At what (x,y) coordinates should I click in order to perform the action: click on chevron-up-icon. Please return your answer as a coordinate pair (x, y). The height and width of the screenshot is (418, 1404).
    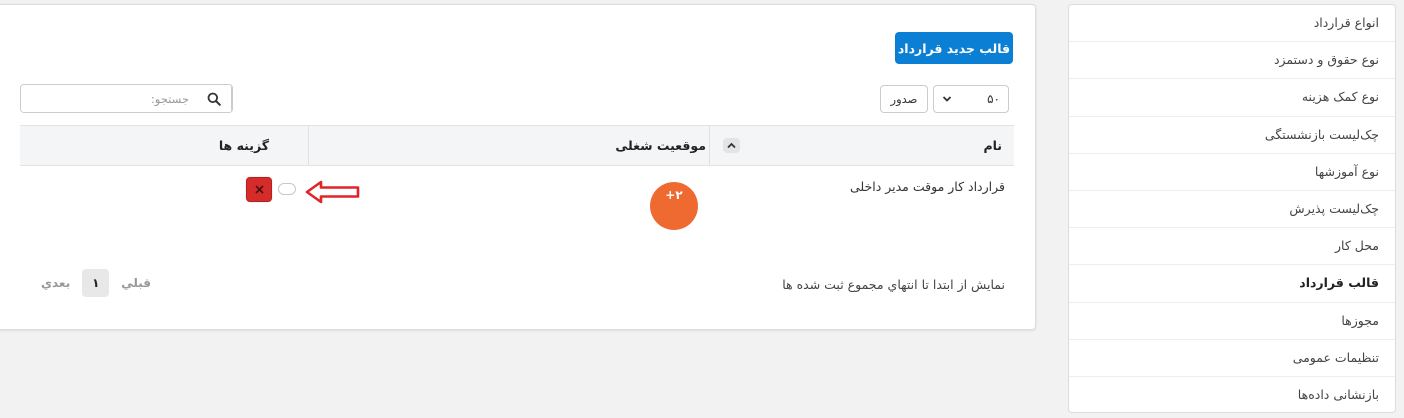
    Looking at the image, I should click on (731, 145).